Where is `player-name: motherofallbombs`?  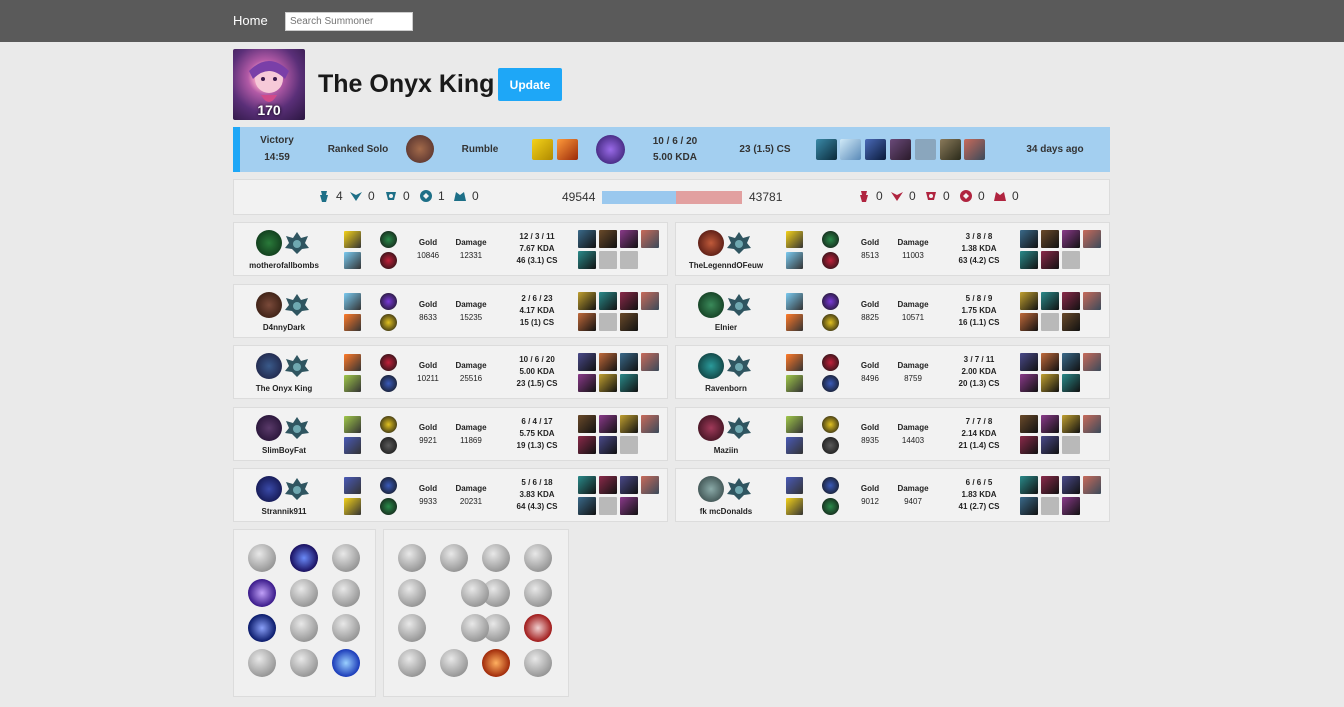 player-name: motherofallbombs is located at coordinates (284, 265).